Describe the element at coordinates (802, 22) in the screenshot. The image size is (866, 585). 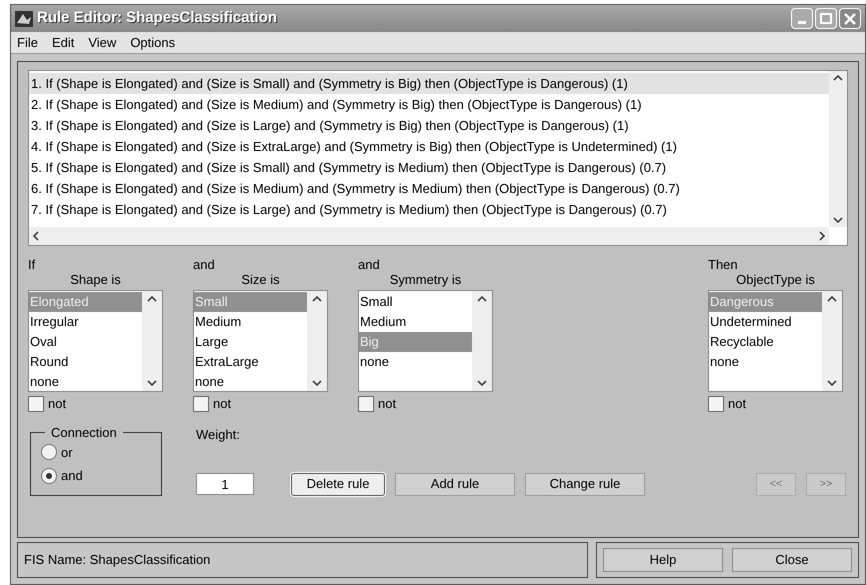
I see `minimize-icon` at that location.